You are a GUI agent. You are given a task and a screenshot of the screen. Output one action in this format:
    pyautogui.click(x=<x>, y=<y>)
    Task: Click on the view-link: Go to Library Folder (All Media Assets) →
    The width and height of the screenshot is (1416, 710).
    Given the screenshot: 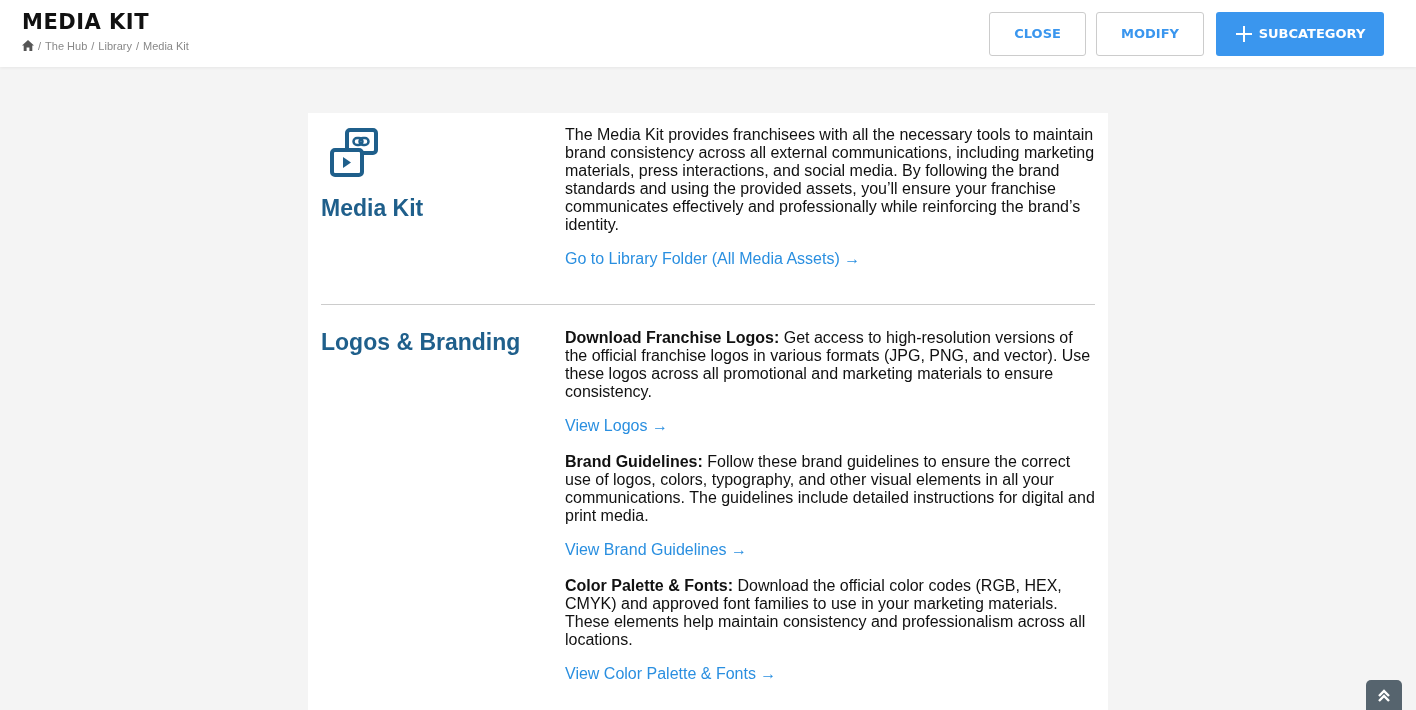 What is the action you would take?
    pyautogui.click(x=713, y=258)
    